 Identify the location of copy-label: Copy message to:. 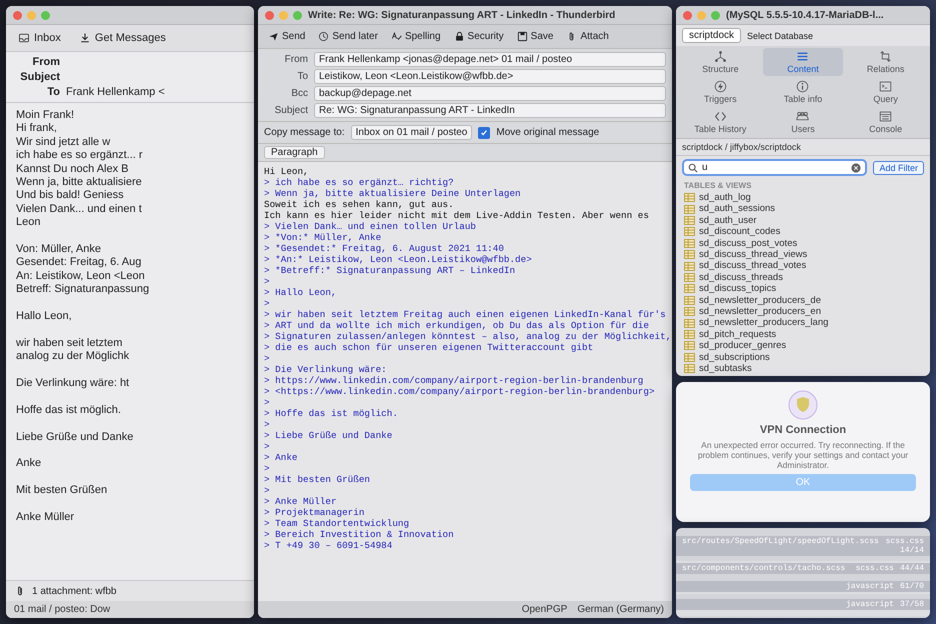
(304, 132).